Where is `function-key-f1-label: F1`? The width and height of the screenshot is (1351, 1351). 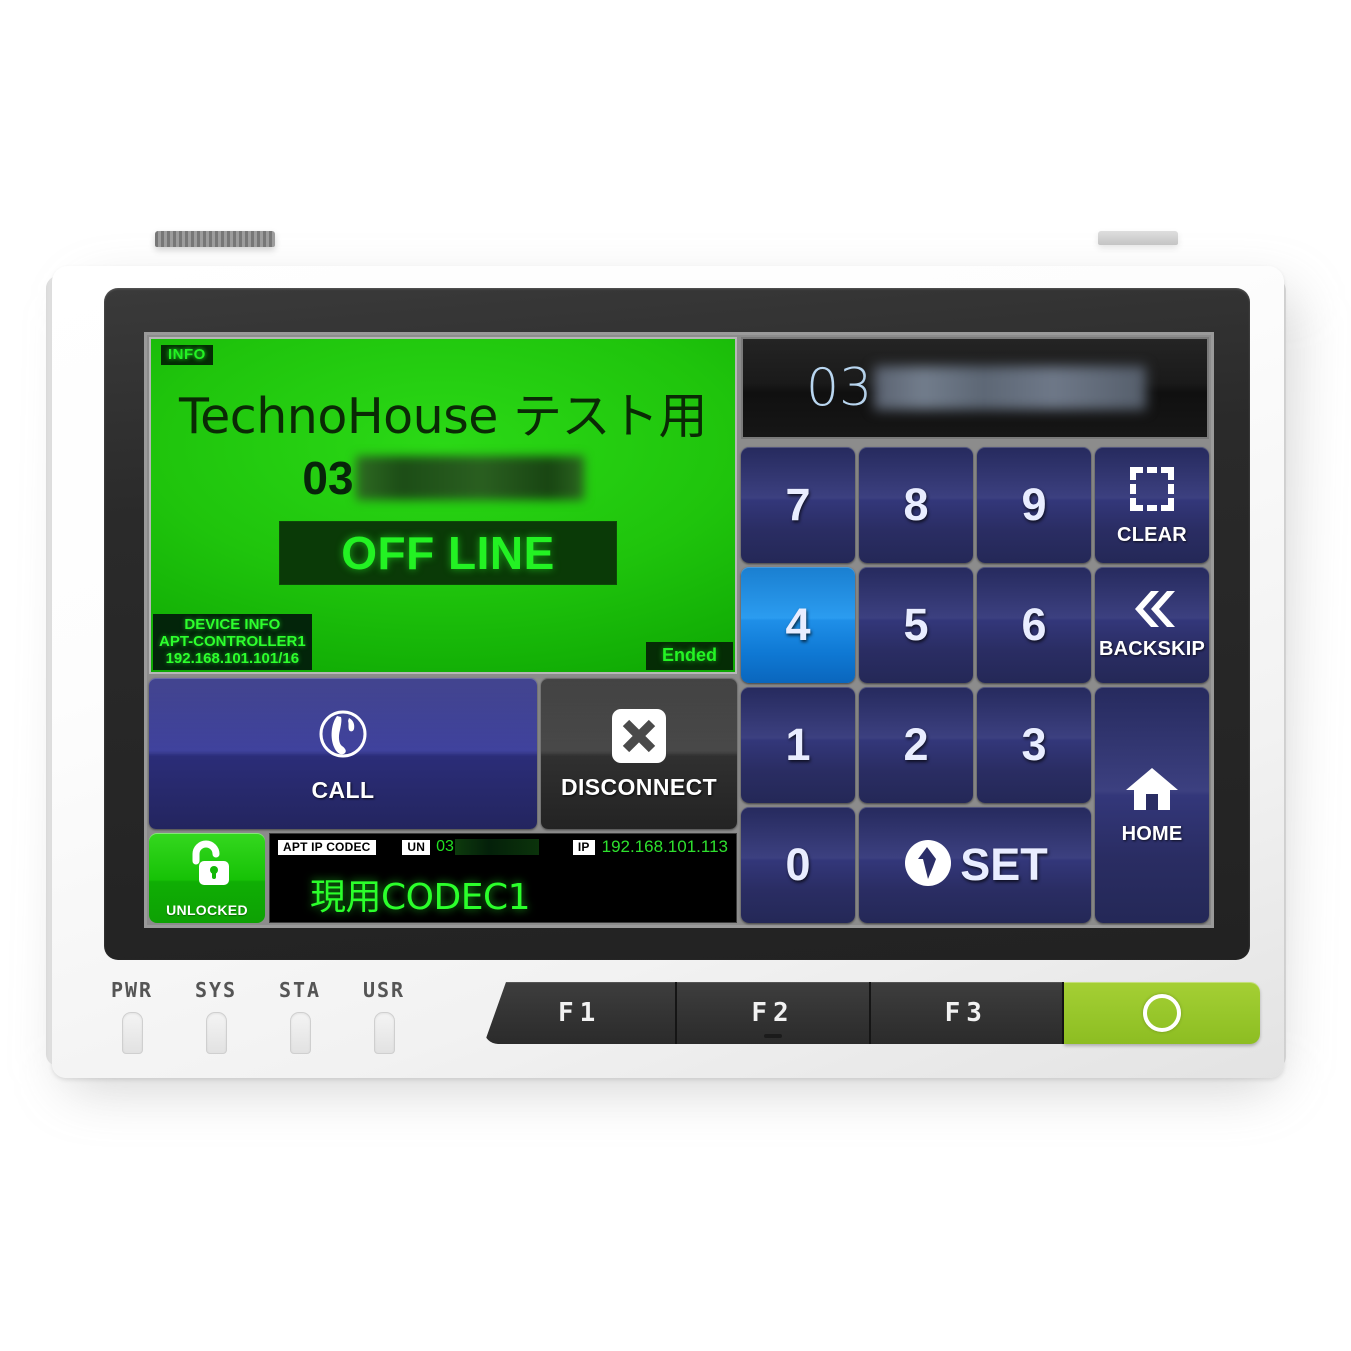 function-key-f1-label: F1 is located at coordinates (580, 1013).